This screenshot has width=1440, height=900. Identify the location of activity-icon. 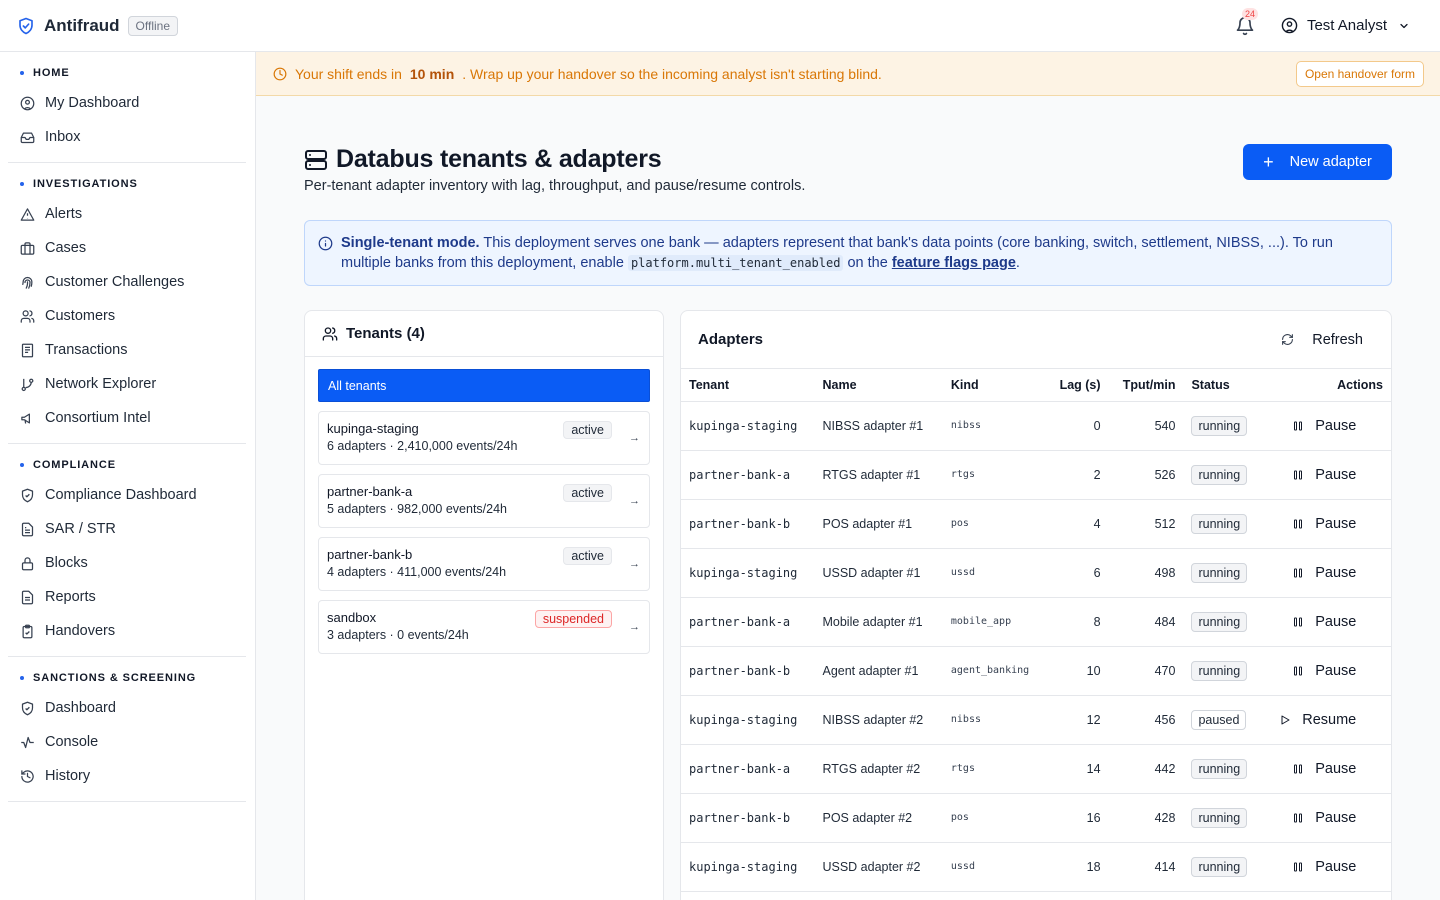
(27, 742).